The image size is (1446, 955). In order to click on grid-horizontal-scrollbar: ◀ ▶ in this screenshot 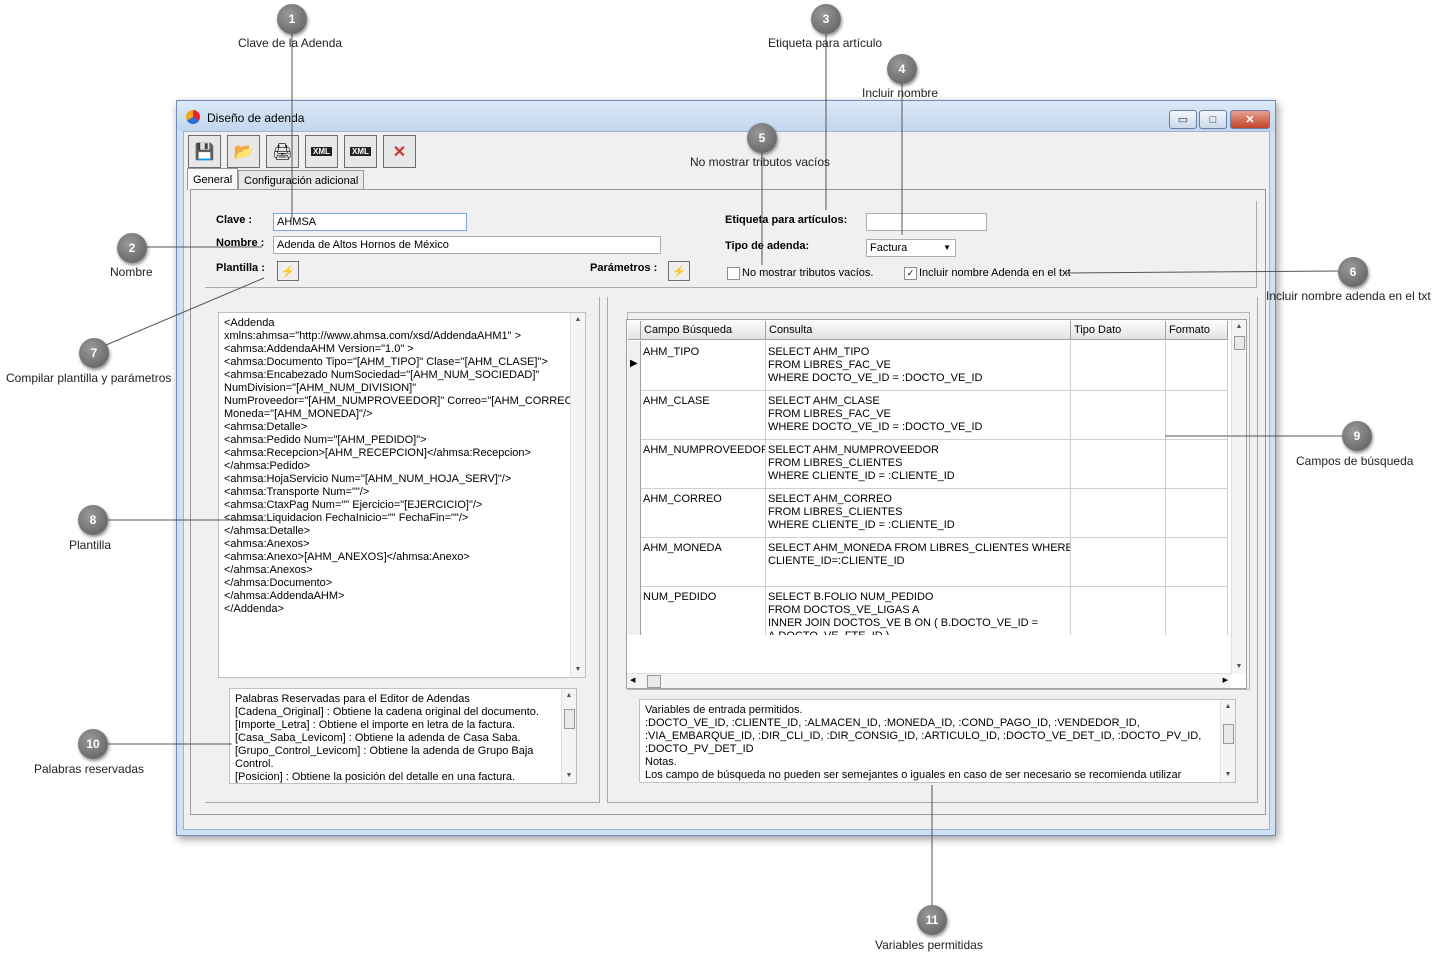, I will do `click(929, 680)`.